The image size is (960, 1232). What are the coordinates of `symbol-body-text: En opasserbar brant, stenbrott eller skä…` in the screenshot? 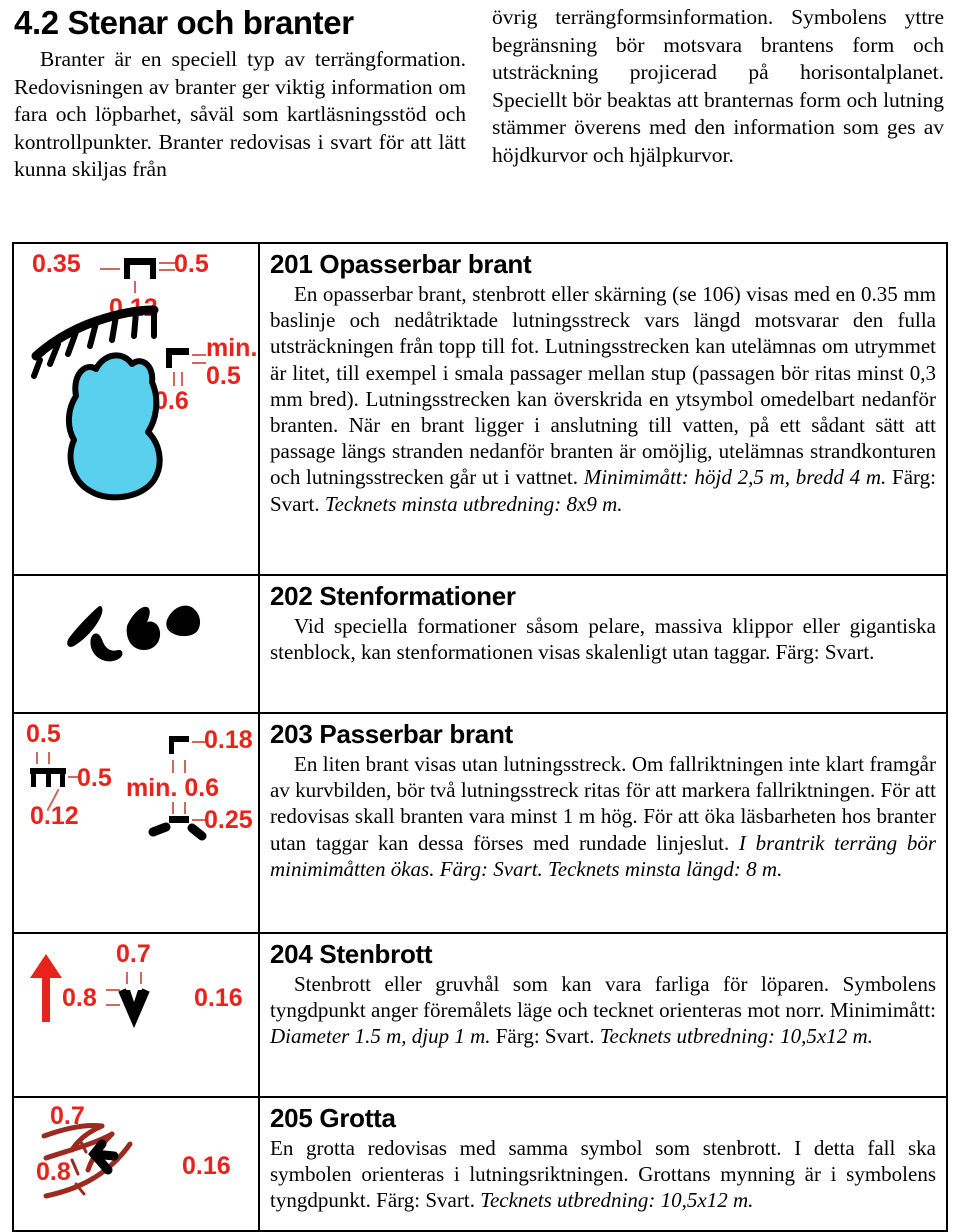 It's located at (603, 386).